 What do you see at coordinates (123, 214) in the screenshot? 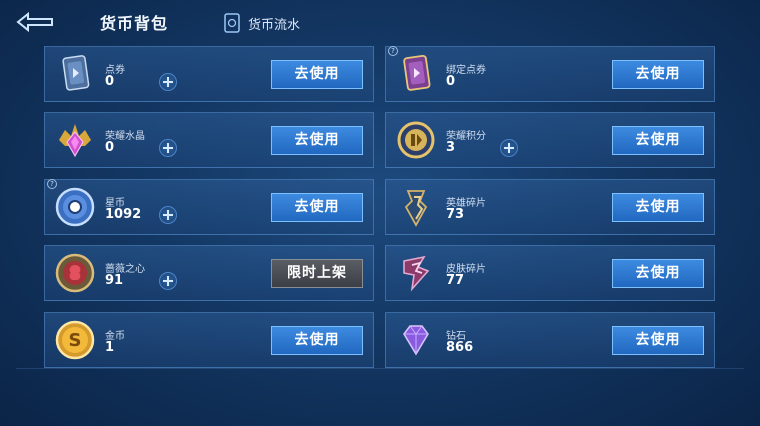
I see `currency-count: 1092` at bounding box center [123, 214].